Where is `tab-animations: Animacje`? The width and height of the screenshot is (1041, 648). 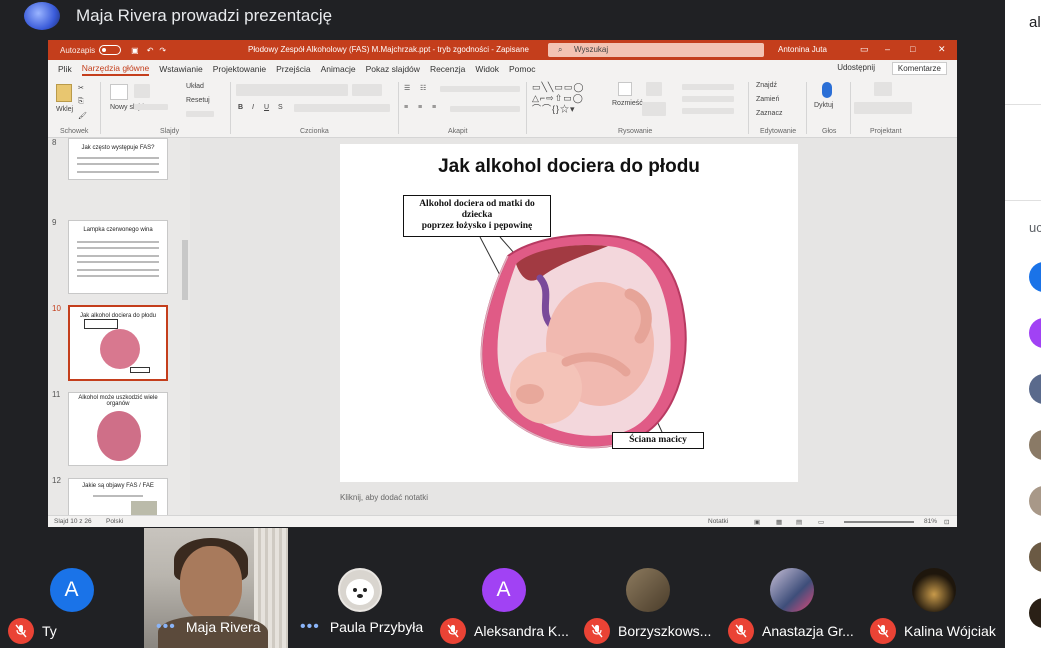 tab-animations: Animacje is located at coordinates (338, 69).